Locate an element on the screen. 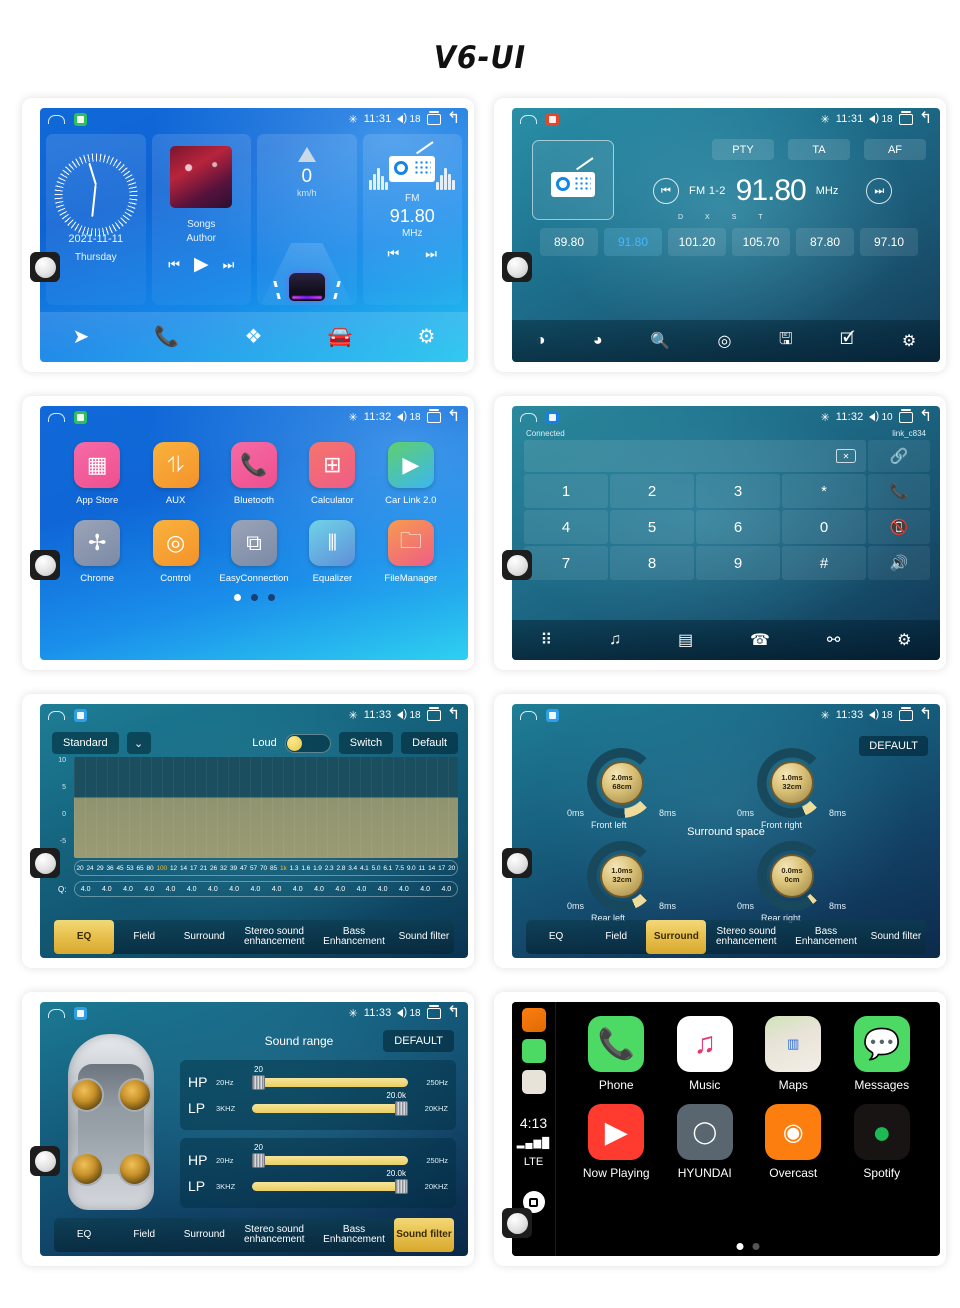 The image size is (960, 1308). speed-widget: 0 km/h is located at coordinates (307, 219).